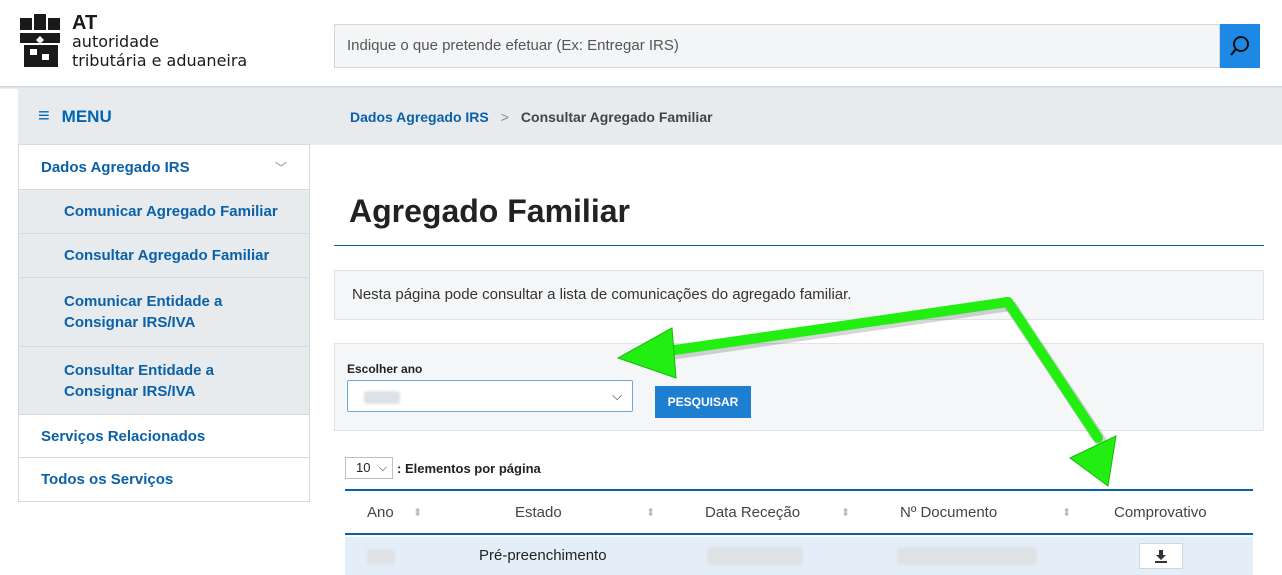 The height and width of the screenshot is (575, 1282). Describe the element at coordinates (382, 397) in the screenshot. I see `year-value-redacted` at that location.